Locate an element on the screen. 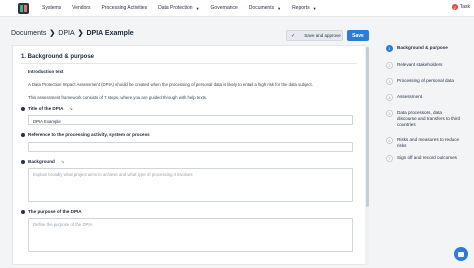 This screenshot has width=474, height=268. chat-button is located at coordinates (461, 254).